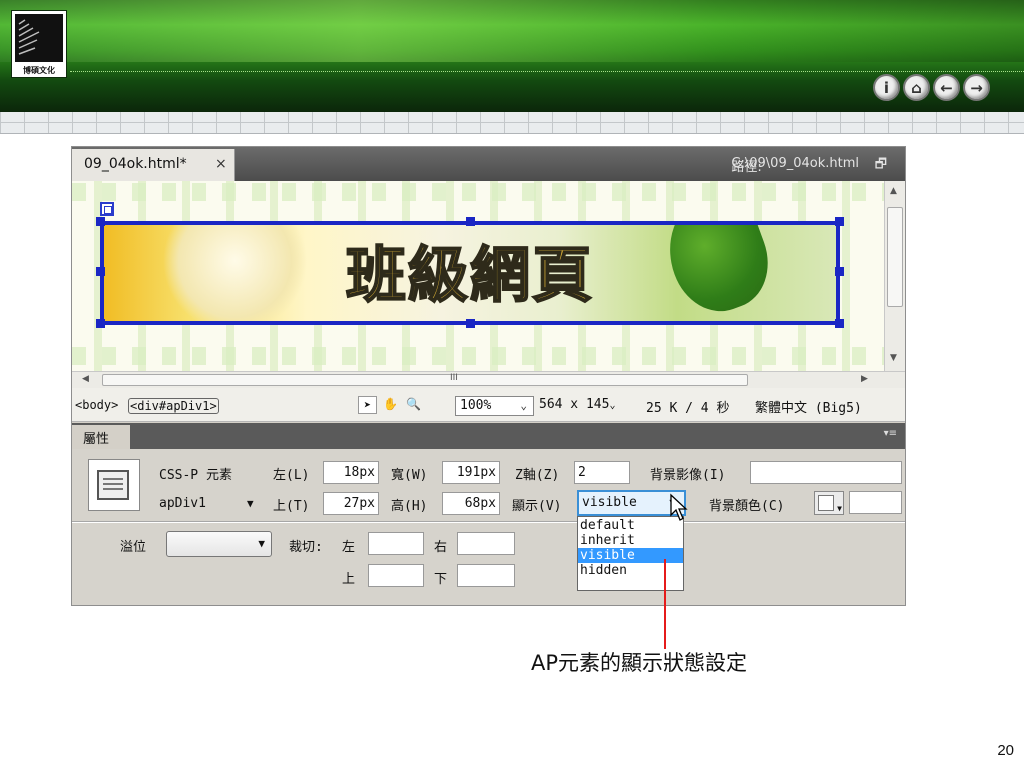 Image resolution: width=1024 pixels, height=768 pixels. Describe the element at coordinates (471, 503) in the screenshot. I see `height-field: 68px` at that location.